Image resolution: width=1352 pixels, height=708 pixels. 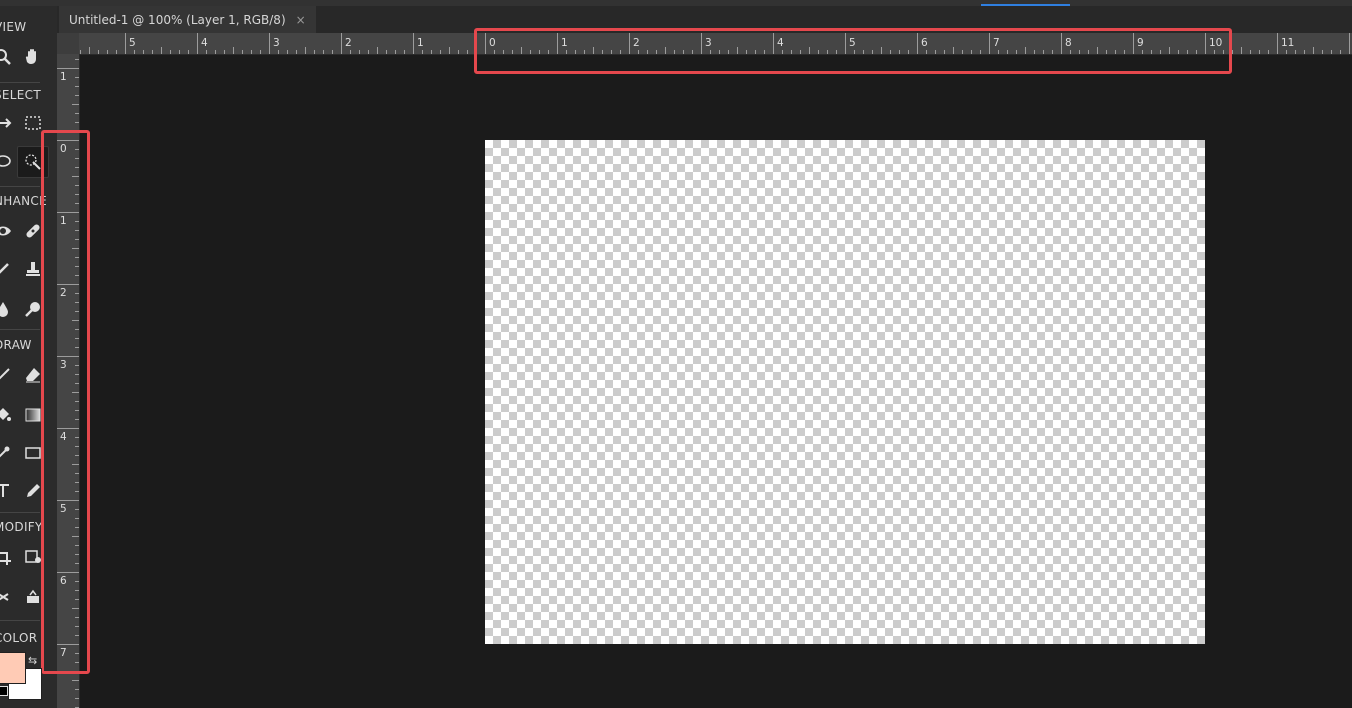 I want to click on color-picker-icon, so click(x=5, y=452).